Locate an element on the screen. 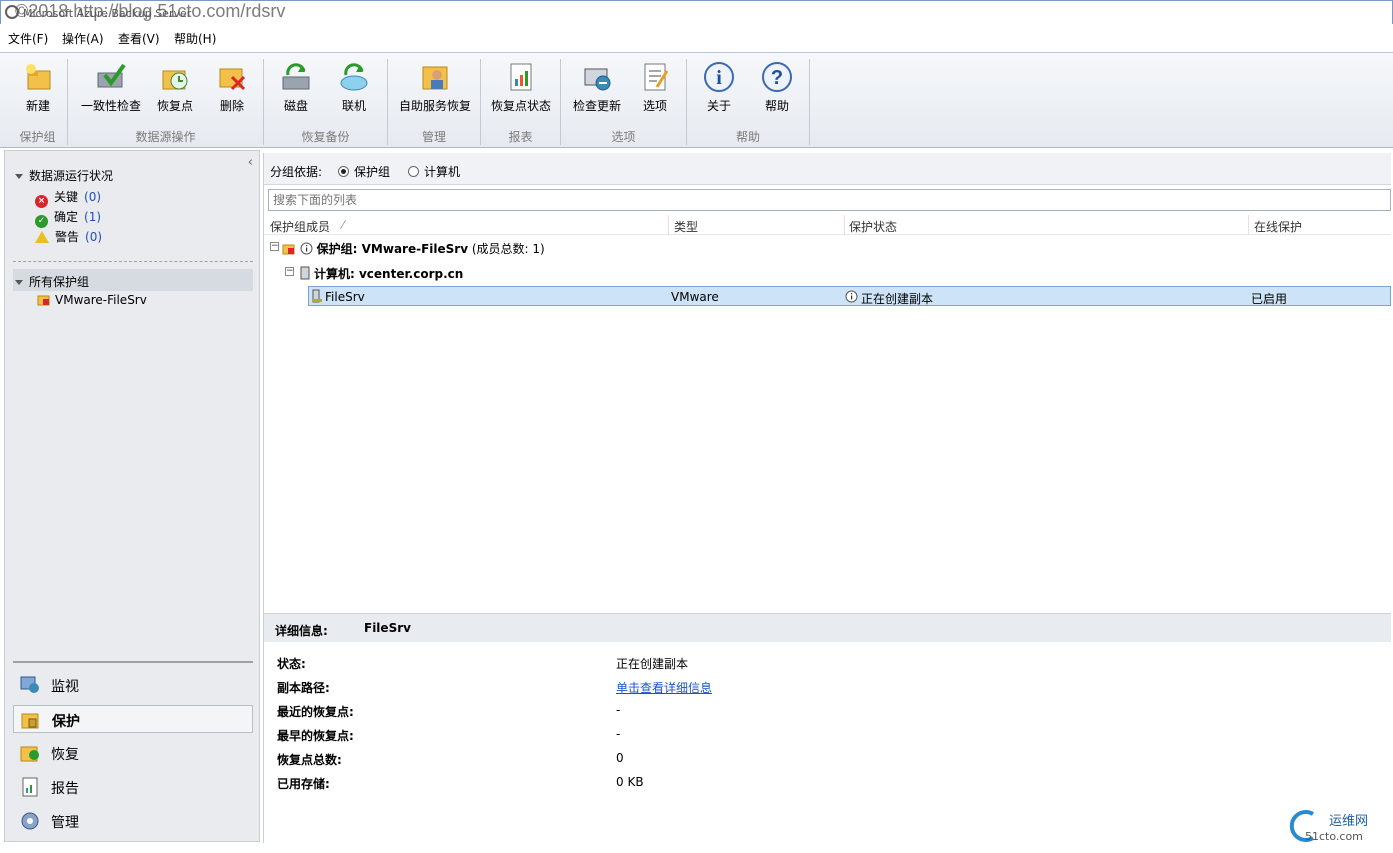 The width and height of the screenshot is (1393, 853). ribbon-group-options: 检查更新 选项 选项 is located at coordinates (624, 102).